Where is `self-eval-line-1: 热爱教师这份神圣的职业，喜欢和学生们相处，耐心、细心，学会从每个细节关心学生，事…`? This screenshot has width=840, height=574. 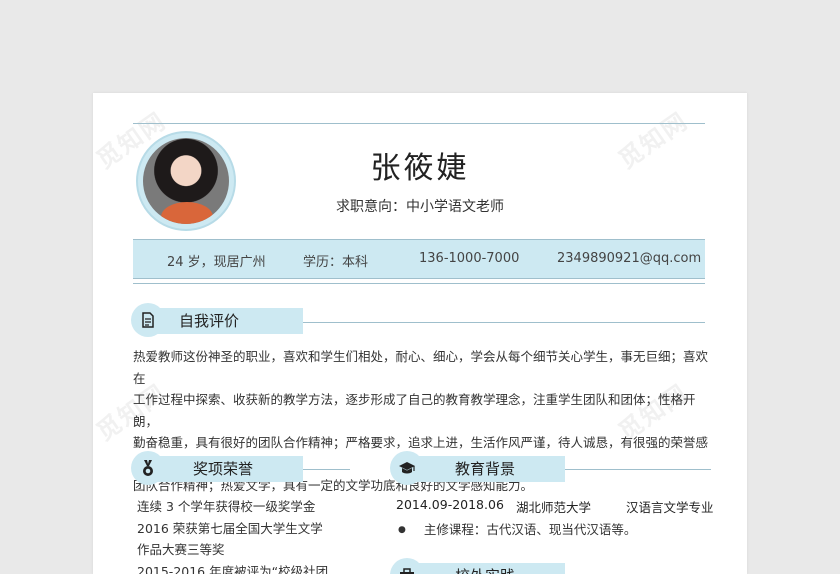
self-eval-line-1: 热爱教师这份神圣的职业，喜欢和学生们相处，耐心、细心，学会从每个细节关心学生，事… is located at coordinates (421, 367).